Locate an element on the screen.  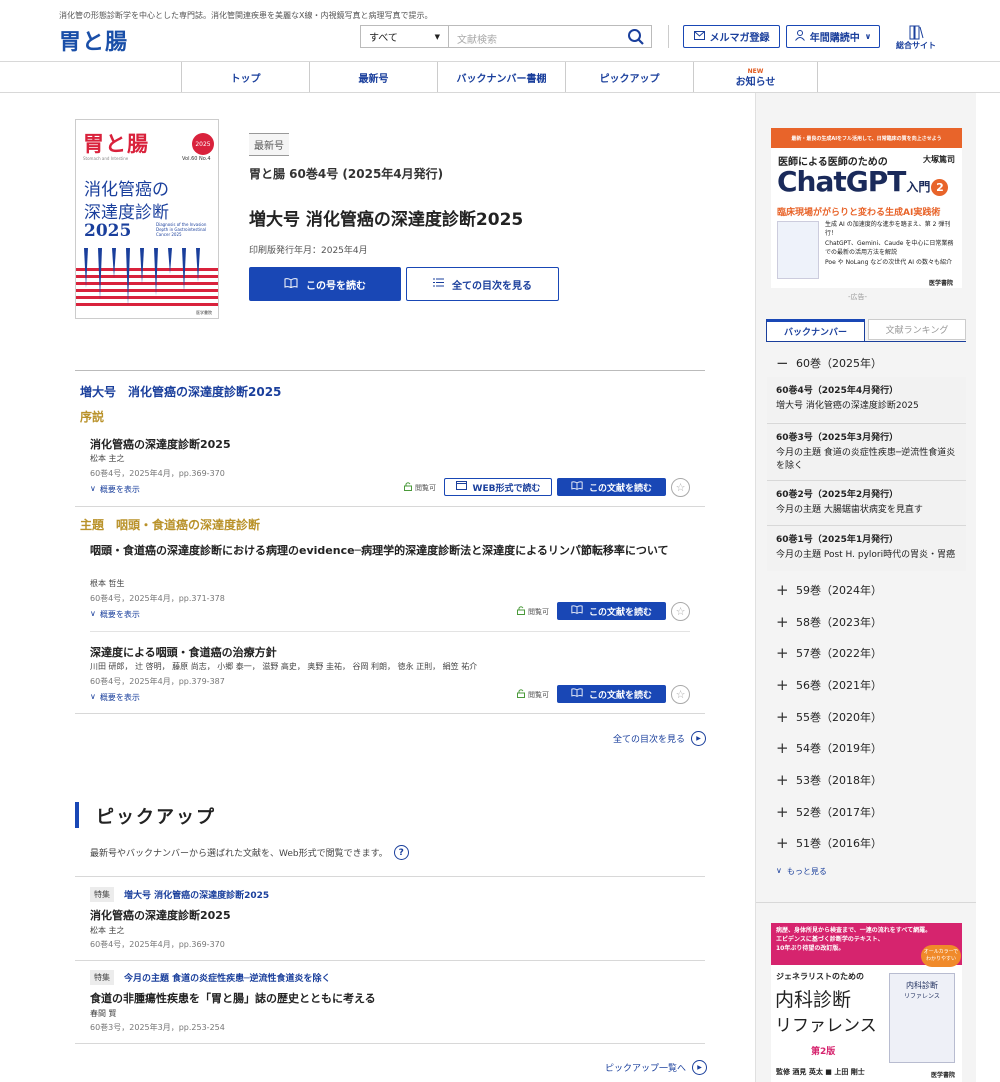
portal-label: 総合サイト is located at coordinates (916, 45).